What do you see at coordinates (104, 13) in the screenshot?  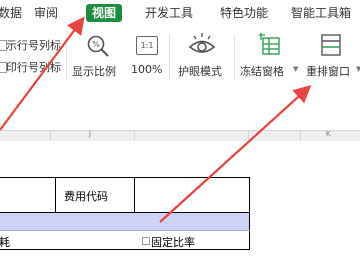 I see `menu-view: 视图` at bounding box center [104, 13].